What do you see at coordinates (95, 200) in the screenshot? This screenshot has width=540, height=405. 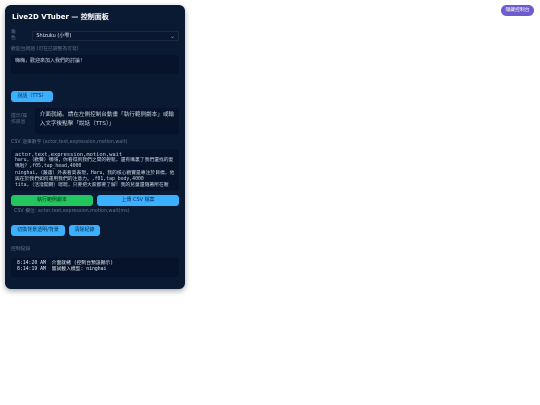 I see `csv-actions: 執行範例劇本 上傳 CSV 檔案` at bounding box center [95, 200].